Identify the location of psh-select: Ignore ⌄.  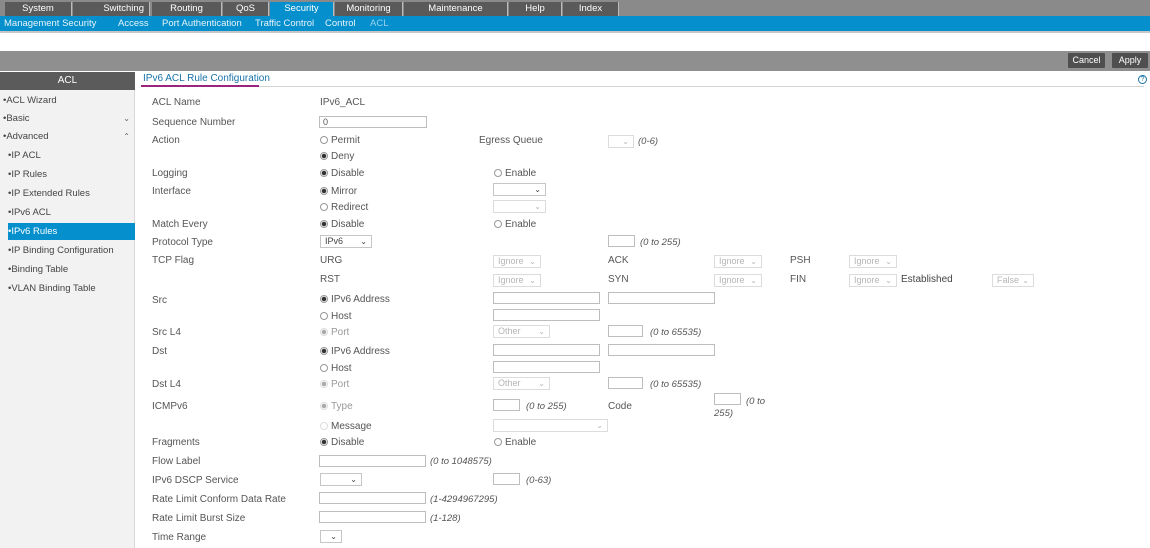
(873, 261).